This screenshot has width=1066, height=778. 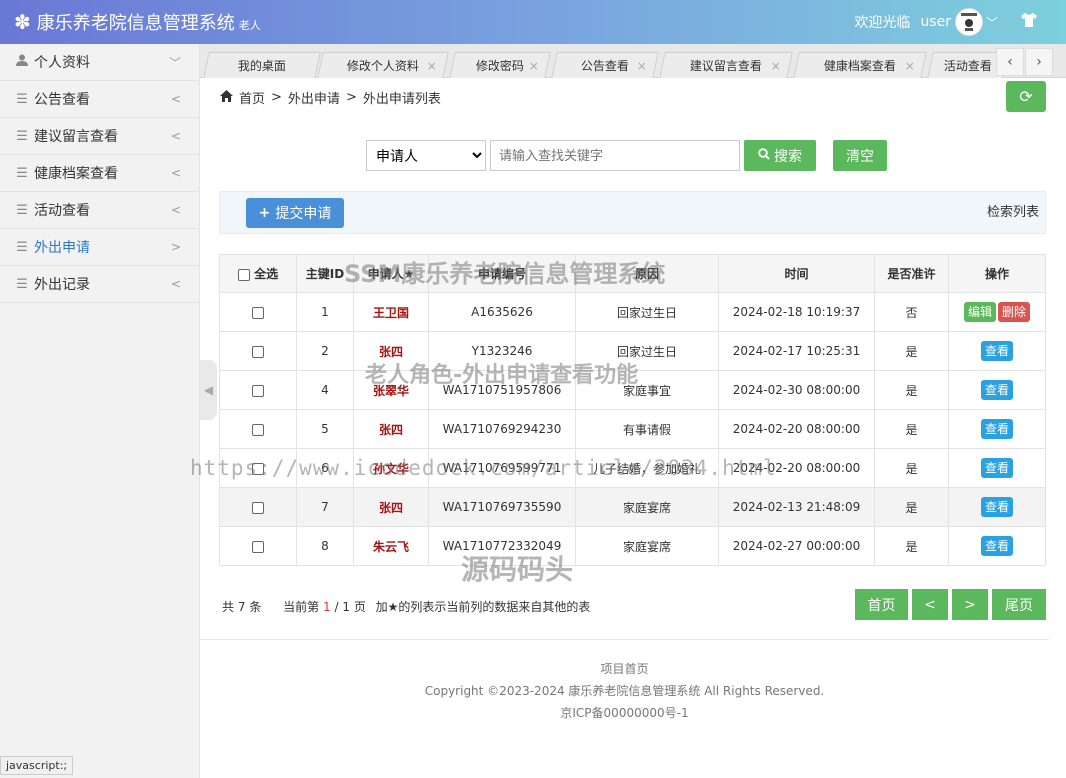 I want to click on chevron-right-icon: >, so click(x=175, y=247).